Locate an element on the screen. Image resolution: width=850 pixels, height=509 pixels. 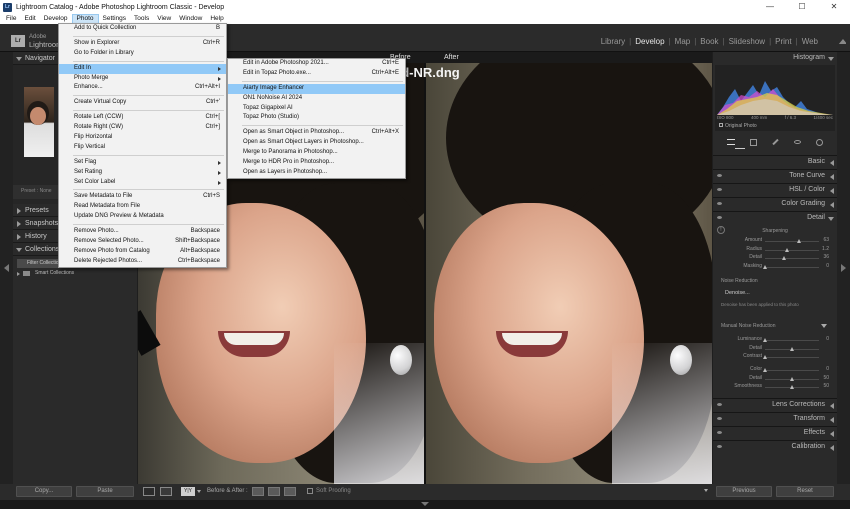
module-map: Map is located at coordinates (683, 41).